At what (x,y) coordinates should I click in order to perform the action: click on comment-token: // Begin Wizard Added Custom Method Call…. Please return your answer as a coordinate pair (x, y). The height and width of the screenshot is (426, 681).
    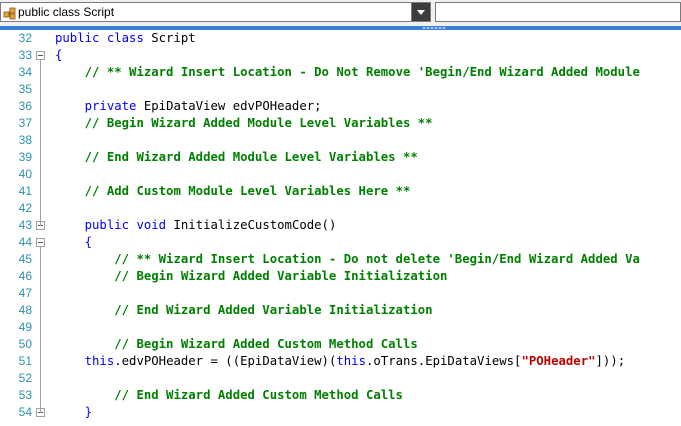
    Looking at the image, I should click on (266, 344).